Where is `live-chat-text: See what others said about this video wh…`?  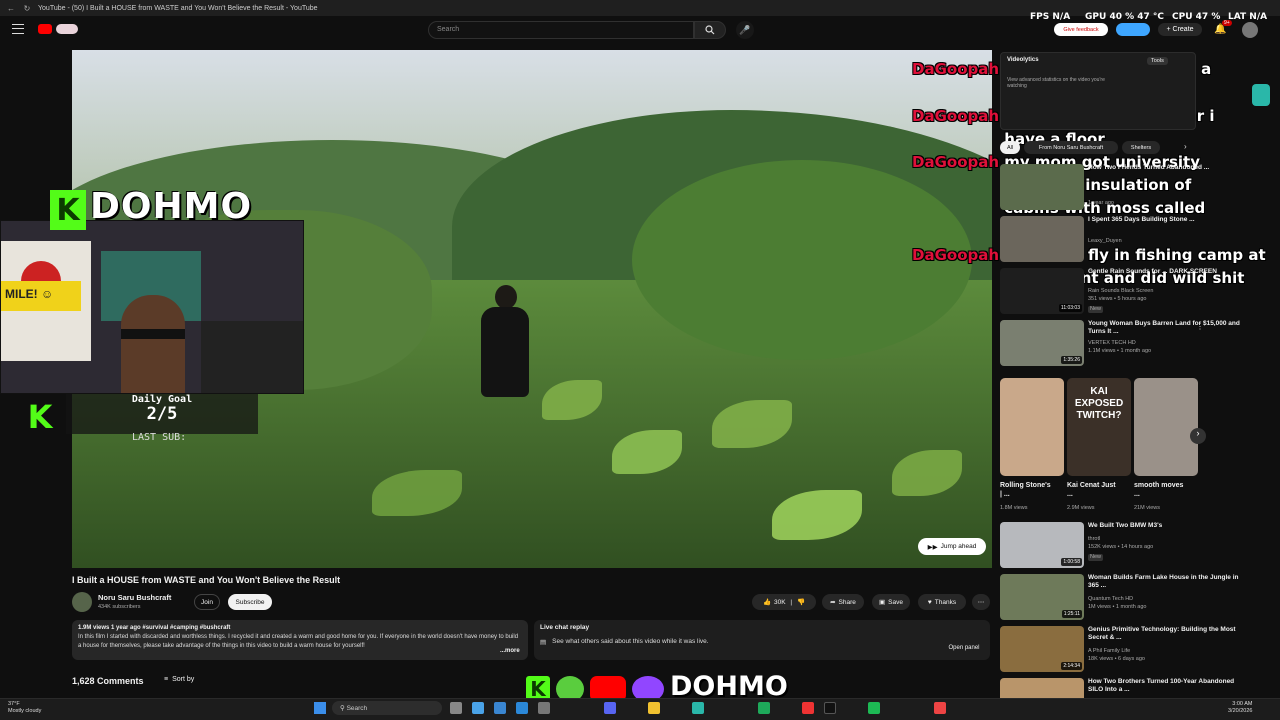
live-chat-text: See what others said about this video wh… is located at coordinates (630, 641).